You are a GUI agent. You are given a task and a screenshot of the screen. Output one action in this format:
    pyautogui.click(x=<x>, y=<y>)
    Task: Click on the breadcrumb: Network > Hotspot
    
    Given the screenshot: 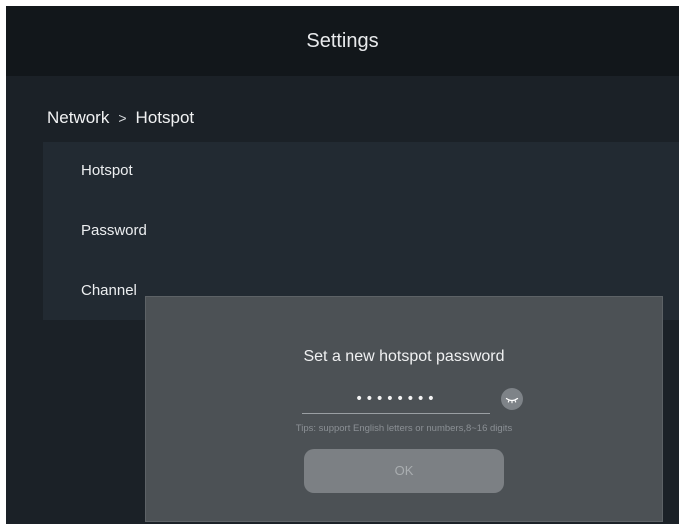 What is the action you would take?
    pyautogui.click(x=120, y=118)
    